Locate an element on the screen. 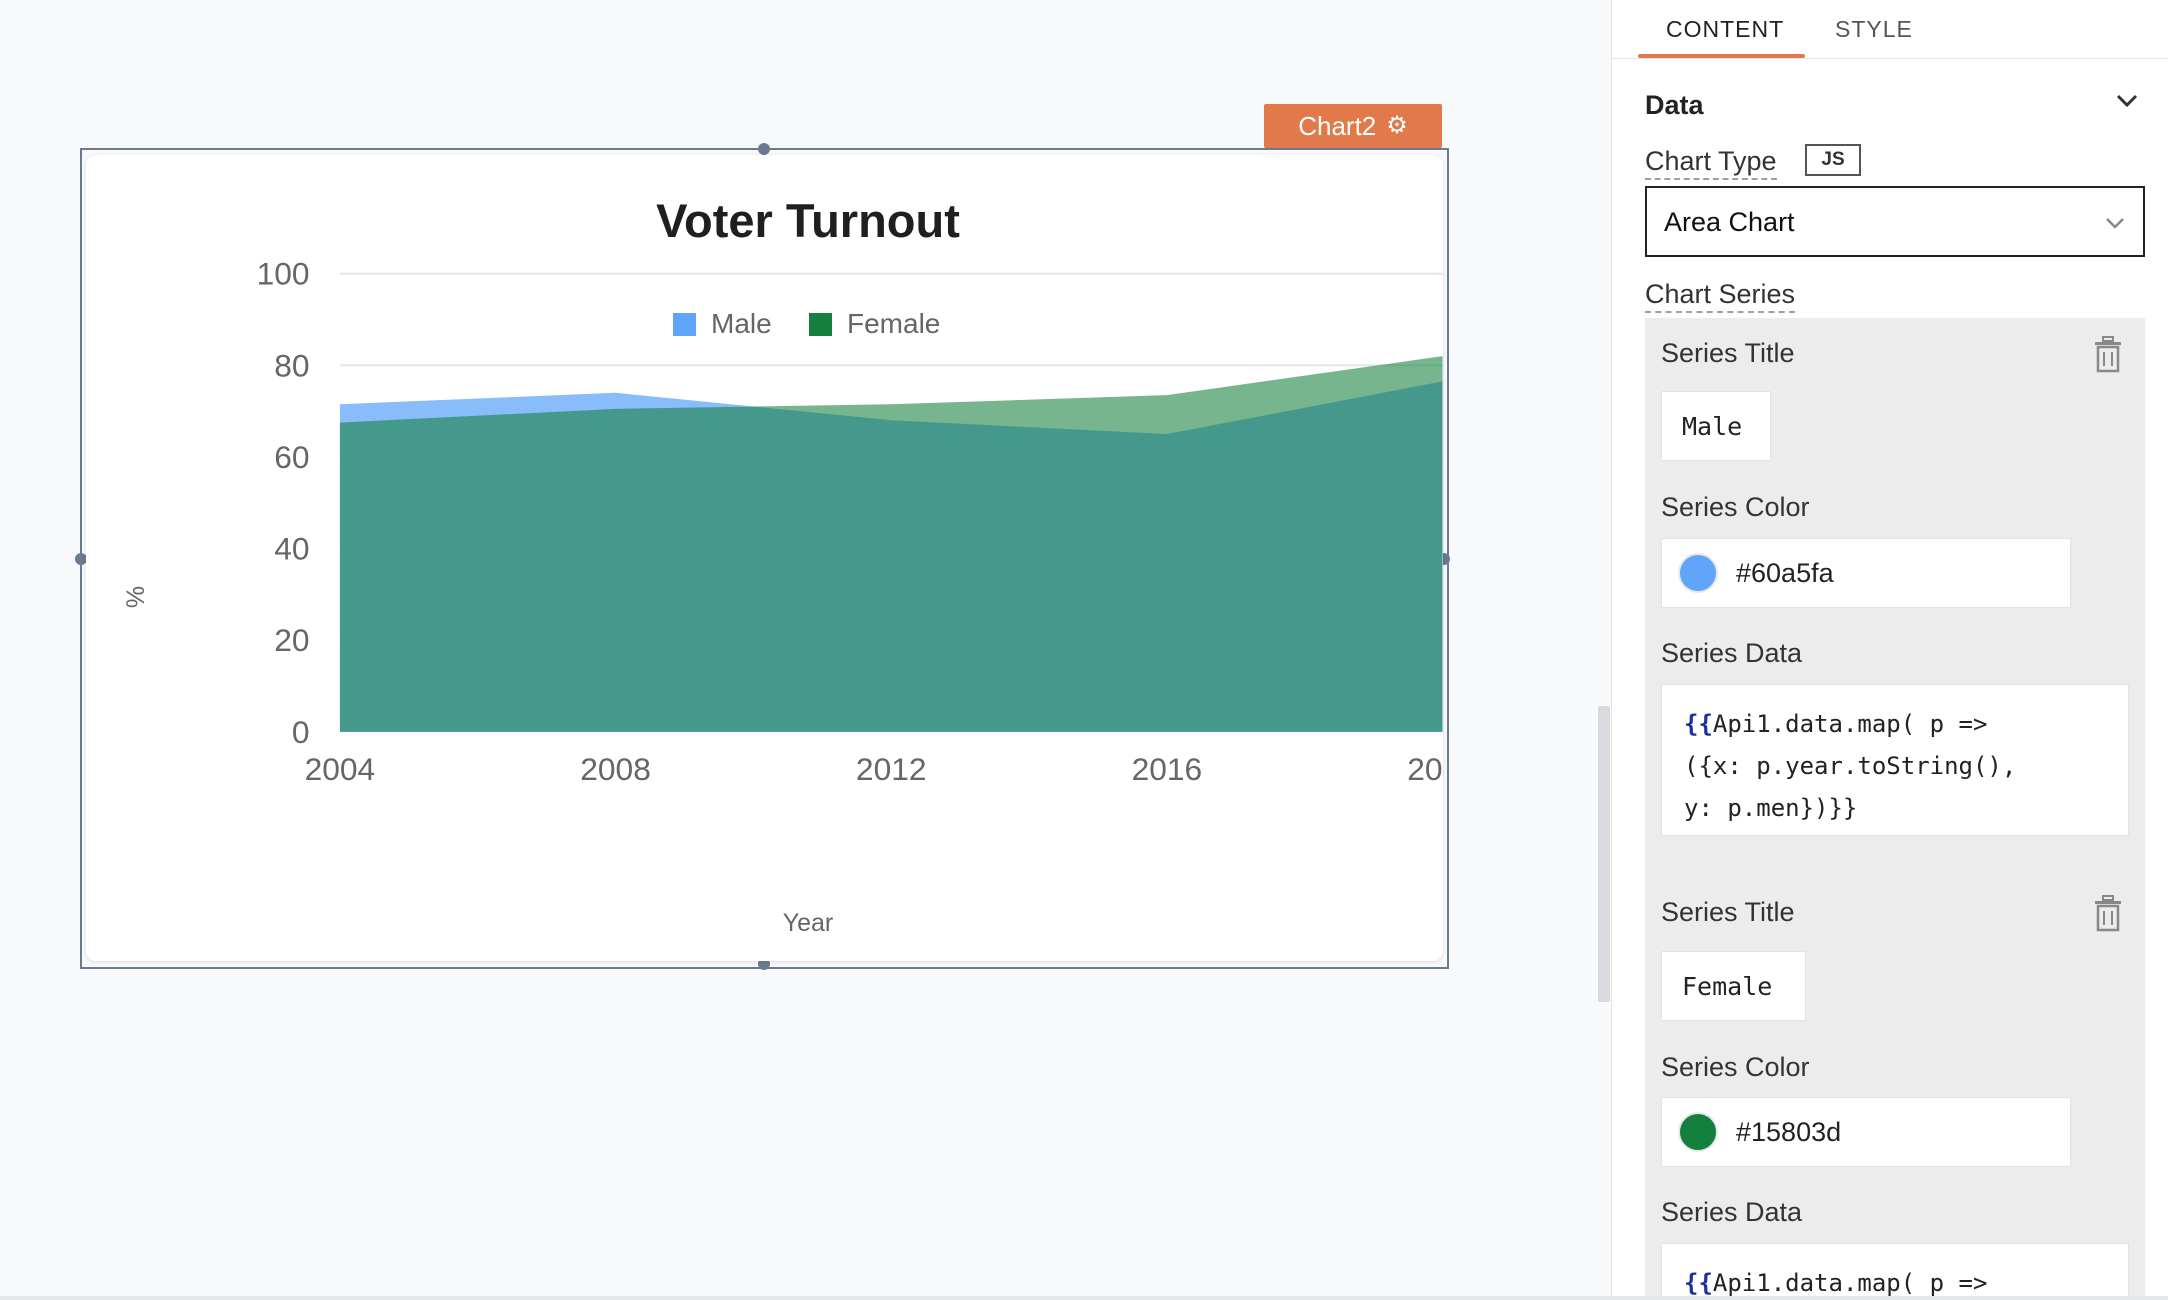 The image size is (2168, 1300). tab-content: CONTENT is located at coordinates (1725, 29).